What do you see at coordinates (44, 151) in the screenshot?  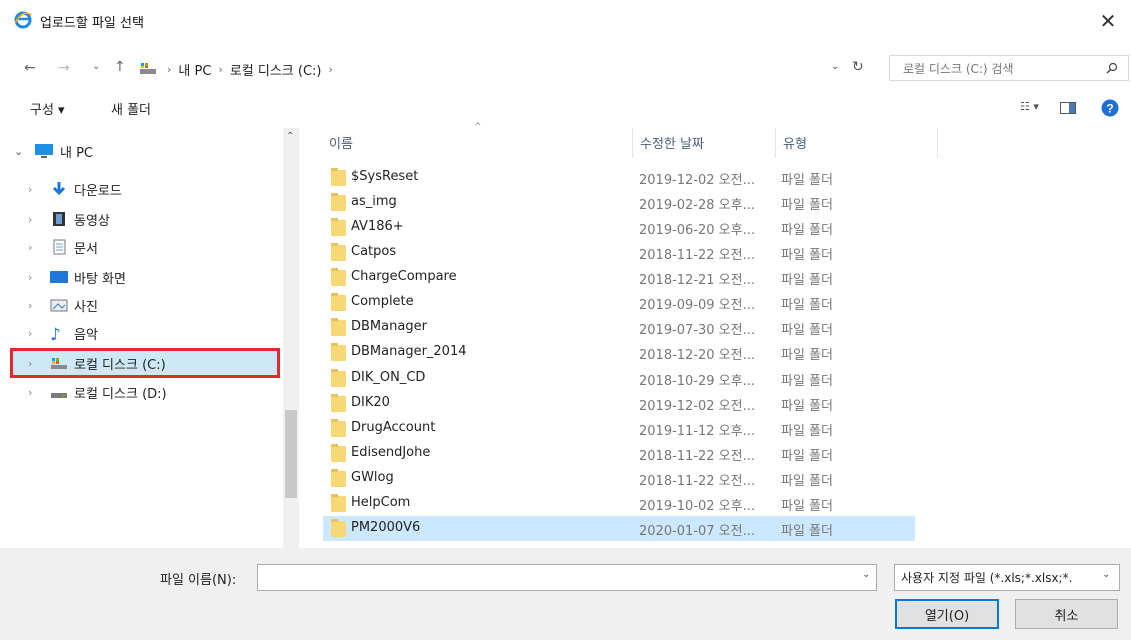 I see `monitor-icon` at bounding box center [44, 151].